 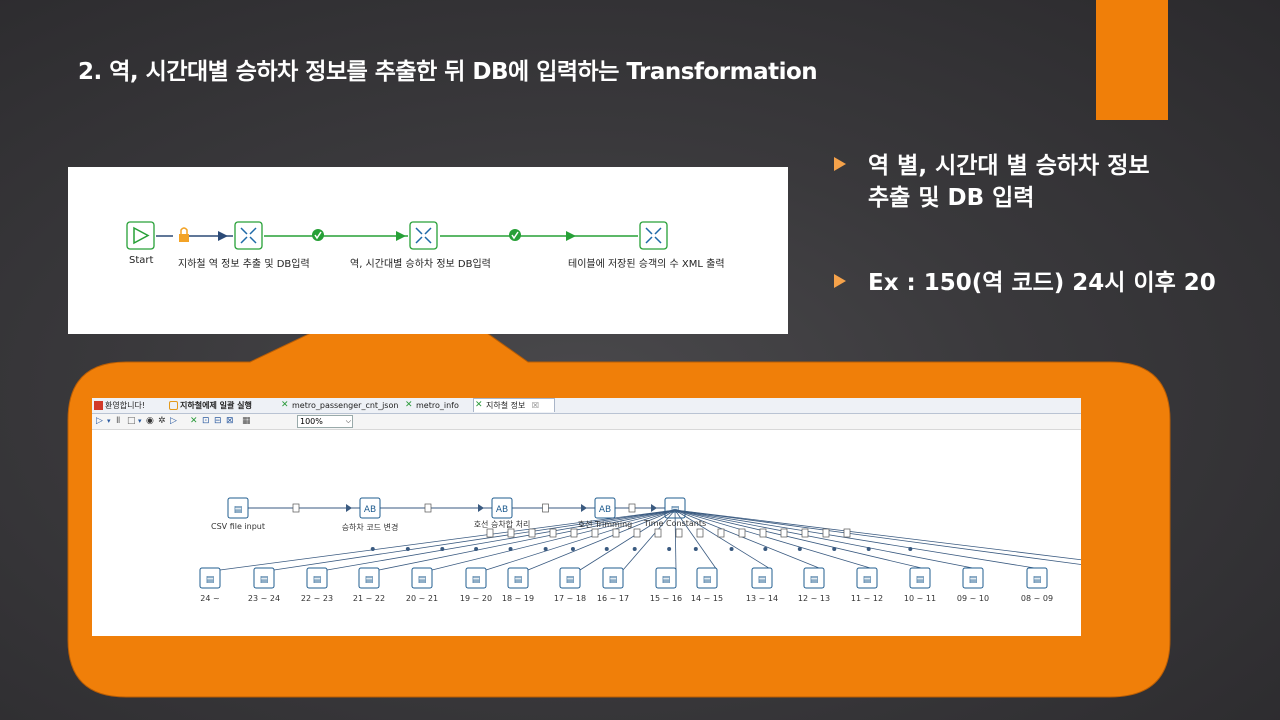 What do you see at coordinates (422, 598) in the screenshot?
I see `step-label: 20 ~ 21` at bounding box center [422, 598].